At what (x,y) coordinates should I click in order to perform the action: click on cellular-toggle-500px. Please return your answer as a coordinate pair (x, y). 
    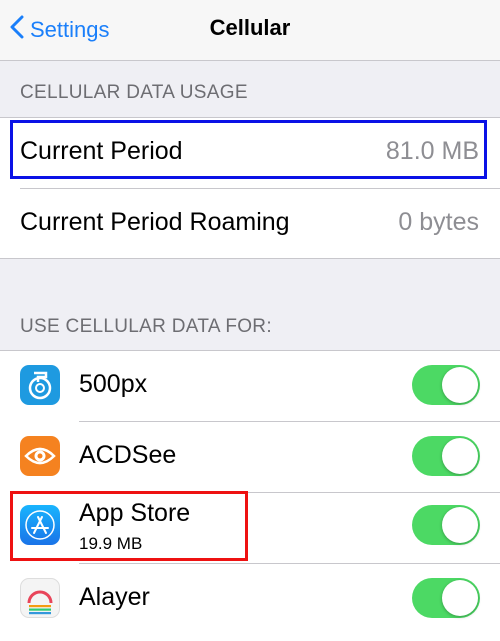
    Looking at the image, I should click on (446, 385).